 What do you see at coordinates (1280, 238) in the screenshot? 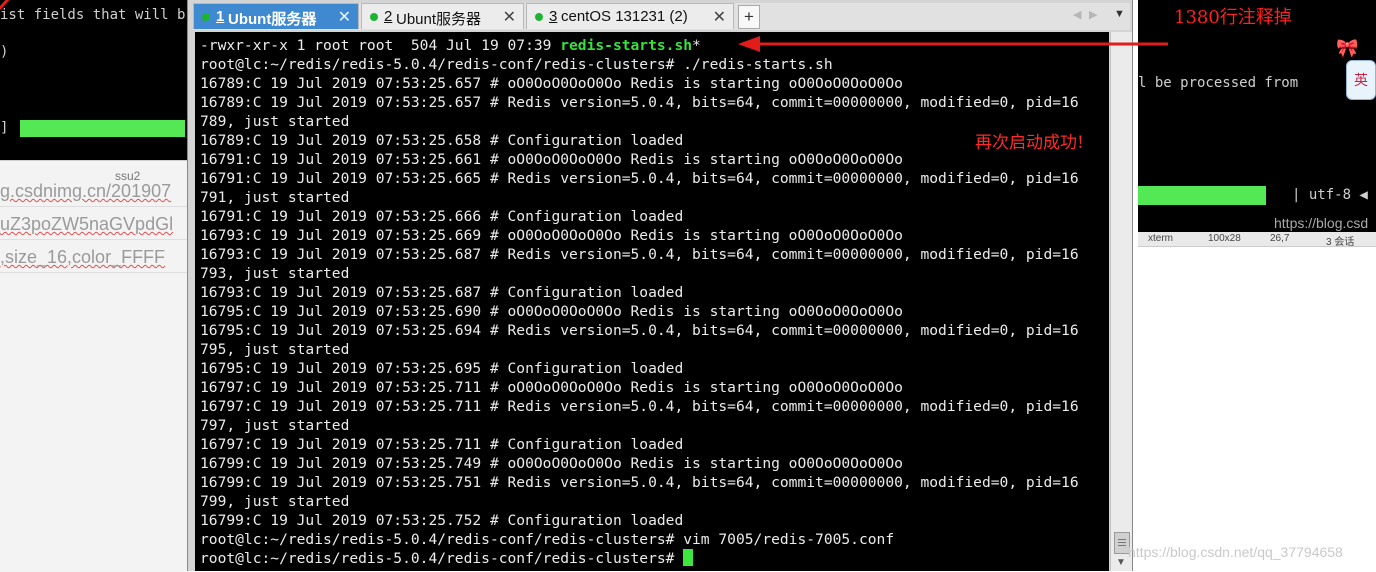
I see `status-item: 26,7` at bounding box center [1280, 238].